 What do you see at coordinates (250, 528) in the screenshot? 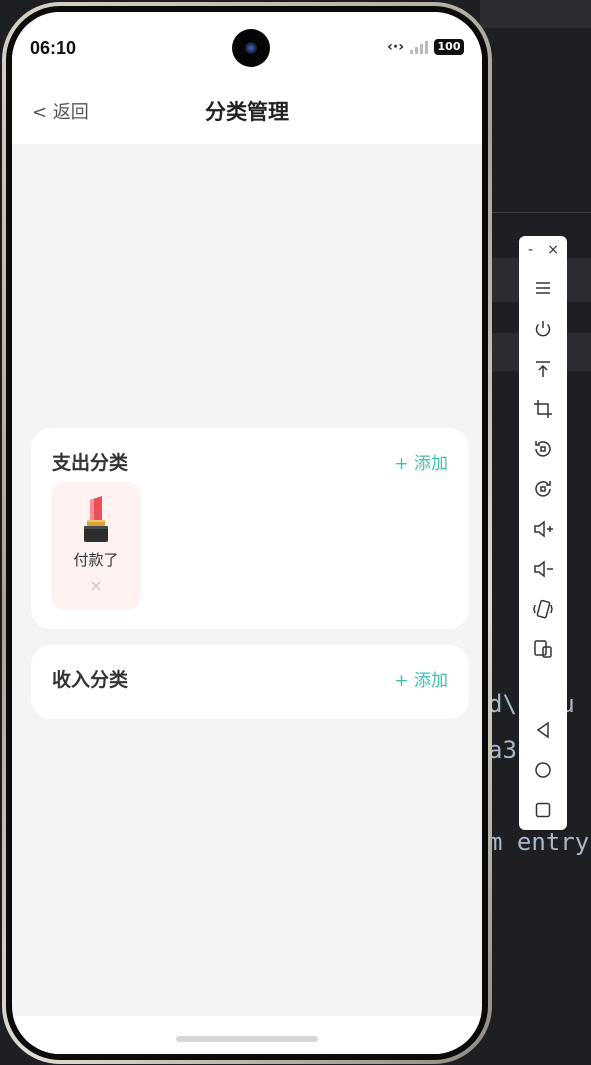
I see `expense-category-card: 支出分类 + 添加 付款了 ×` at bounding box center [250, 528].